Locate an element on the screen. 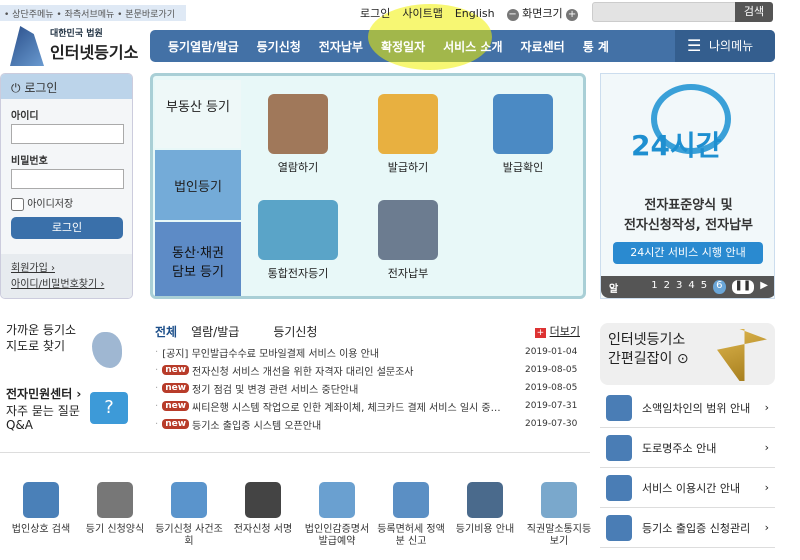 The height and width of the screenshot is (560, 800). page-dot: 5 is located at coordinates (704, 287).